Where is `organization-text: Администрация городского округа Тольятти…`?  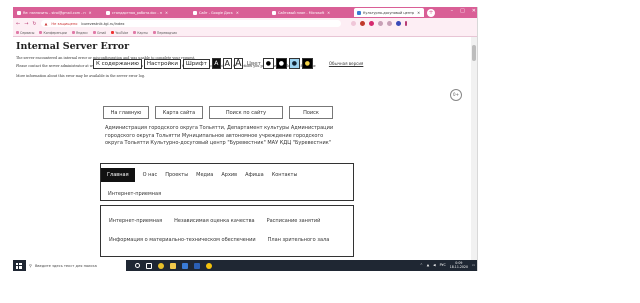 organization-text: Администрация городского округа Тольятти… is located at coordinates (219, 135).